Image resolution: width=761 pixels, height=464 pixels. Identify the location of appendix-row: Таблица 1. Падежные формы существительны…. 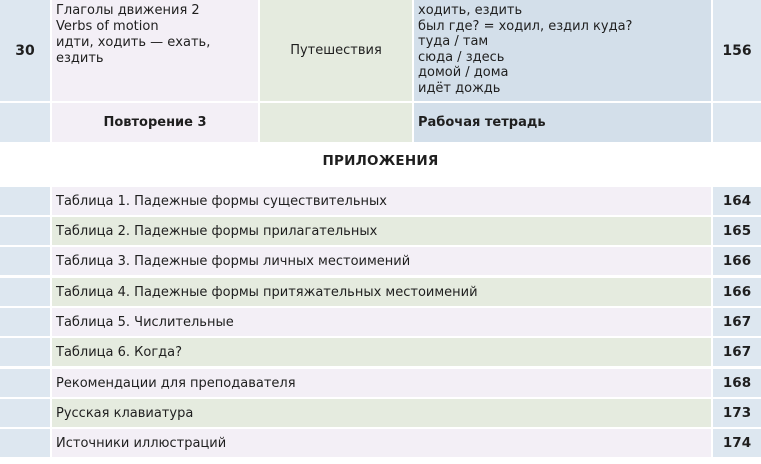
(380, 201).